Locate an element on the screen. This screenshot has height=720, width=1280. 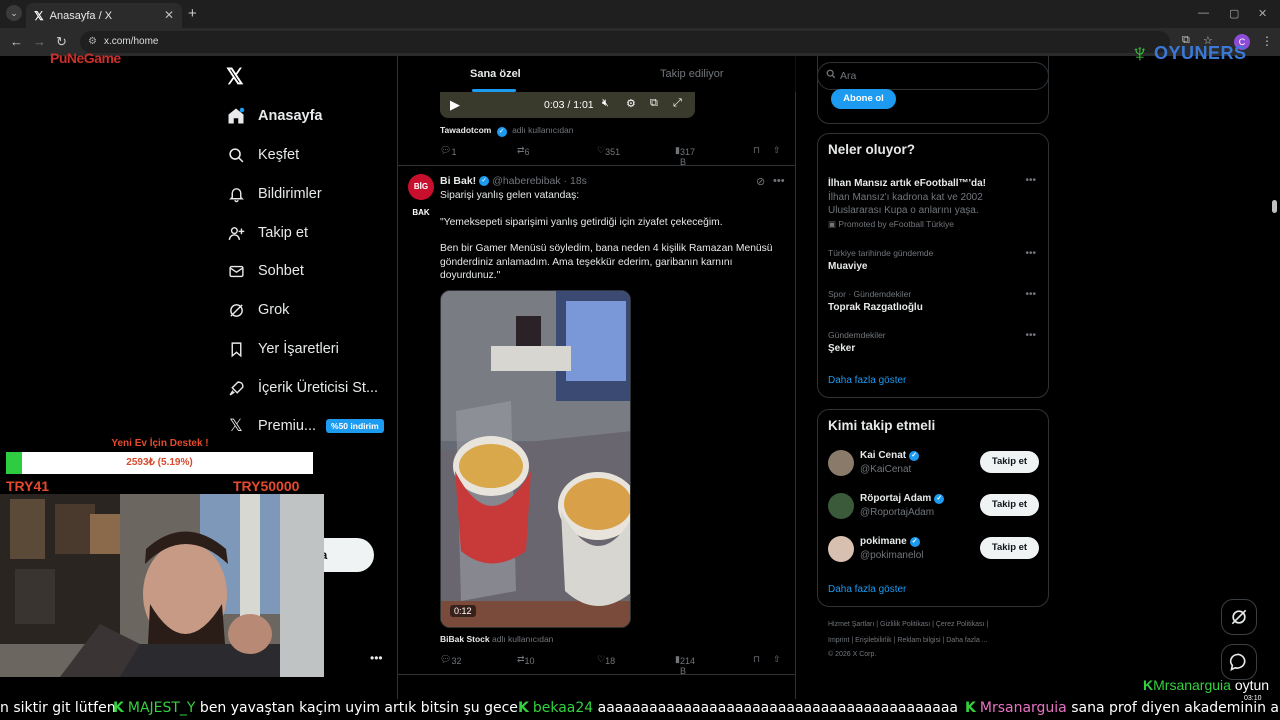
nav-follow: Takip et is located at coordinates (267, 233).